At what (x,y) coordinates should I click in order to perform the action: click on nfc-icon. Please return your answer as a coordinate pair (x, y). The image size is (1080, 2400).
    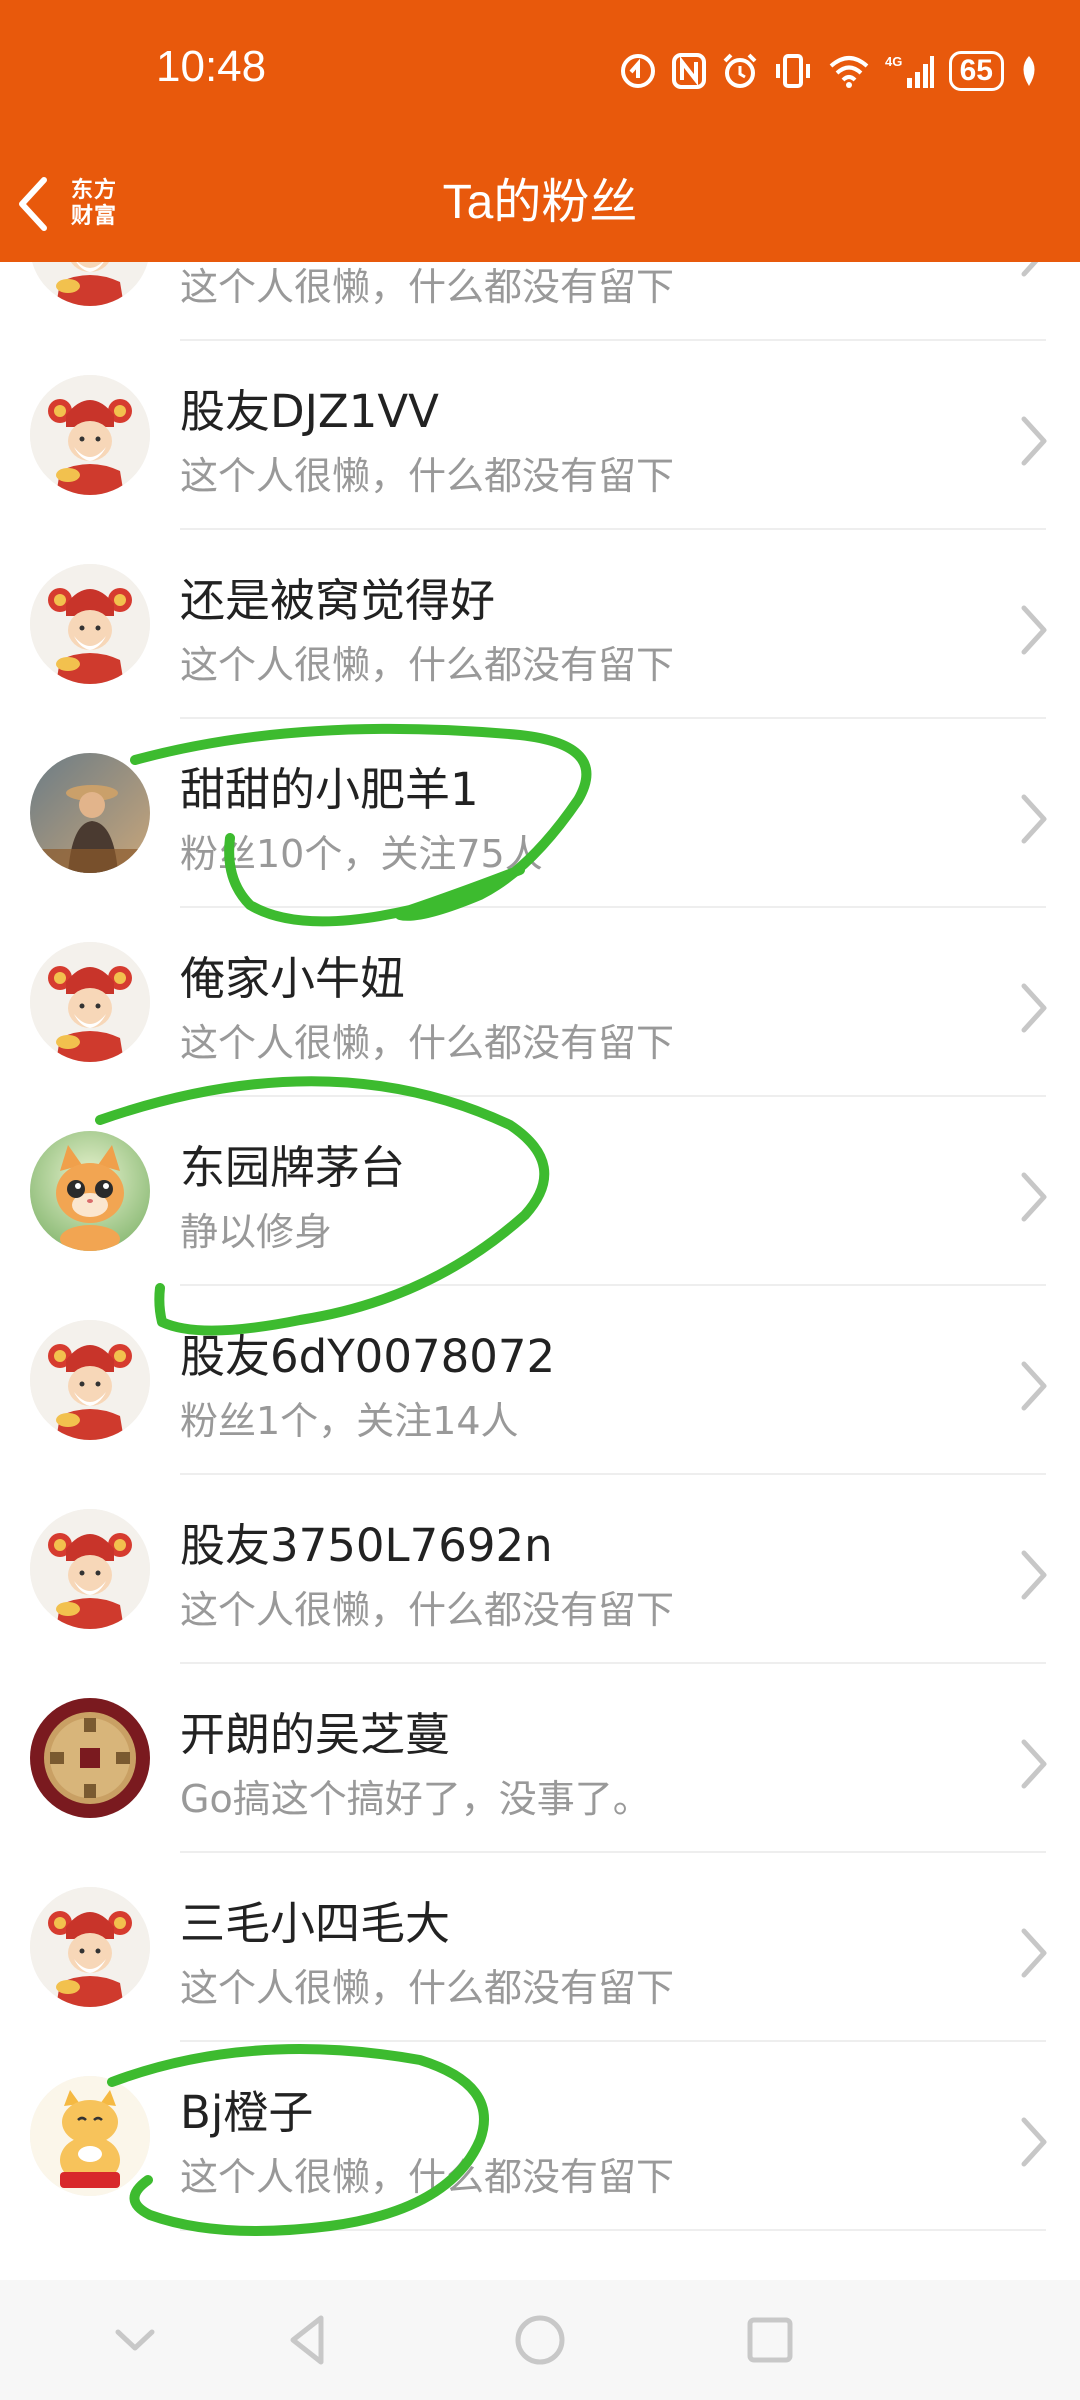
    Looking at the image, I should click on (688, 71).